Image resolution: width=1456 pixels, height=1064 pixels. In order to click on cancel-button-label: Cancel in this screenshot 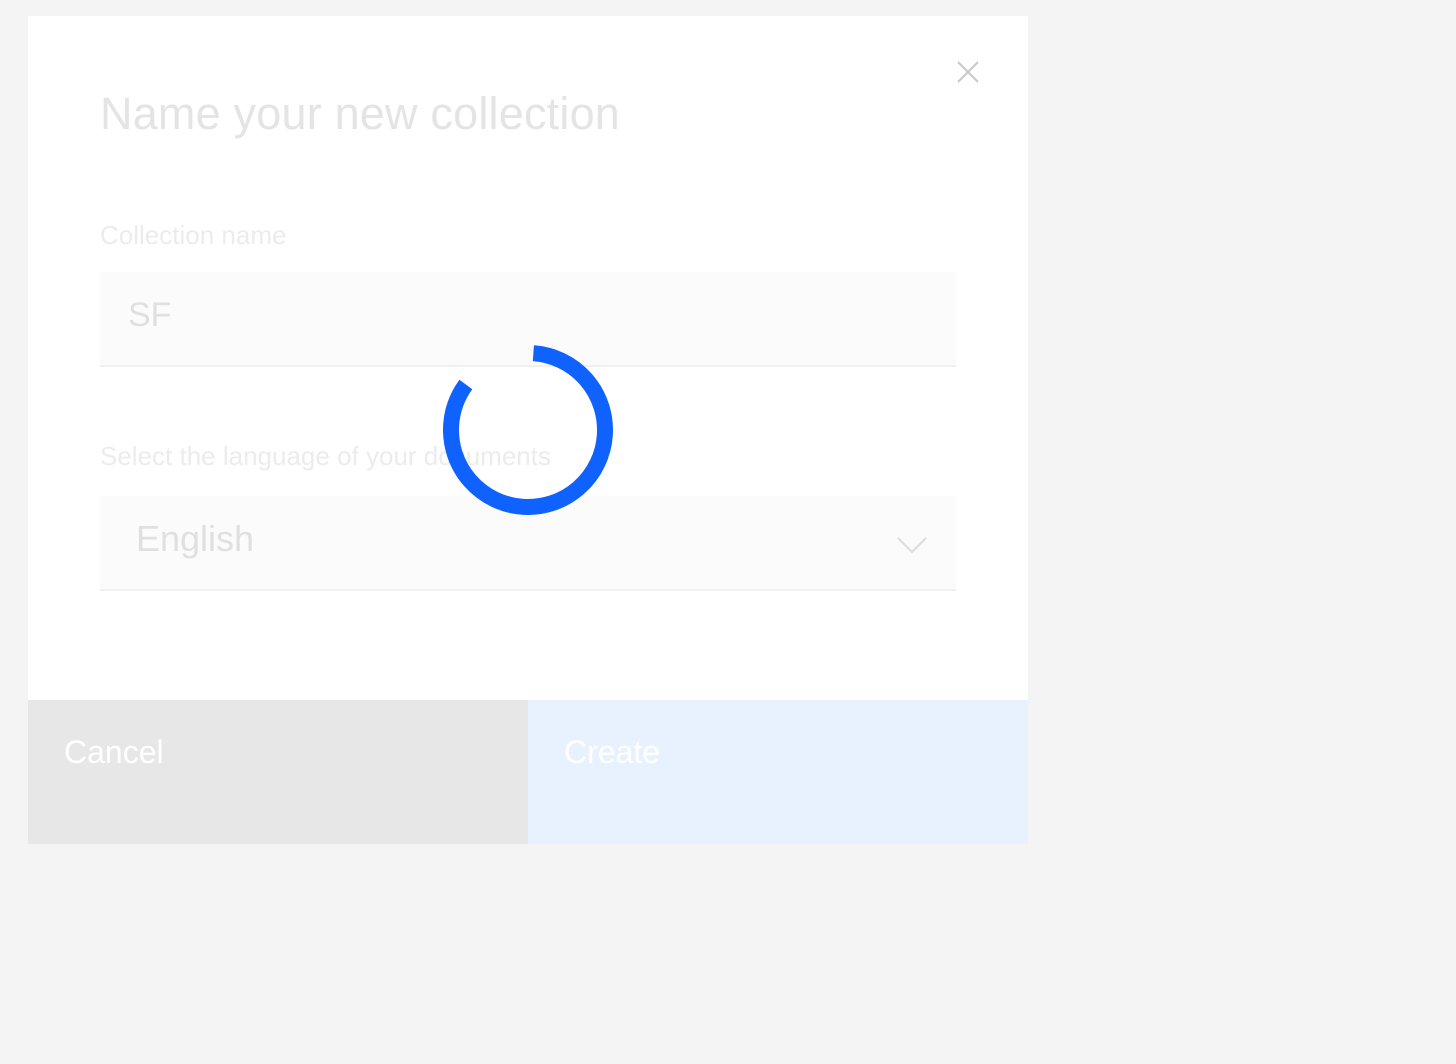, I will do `click(114, 752)`.